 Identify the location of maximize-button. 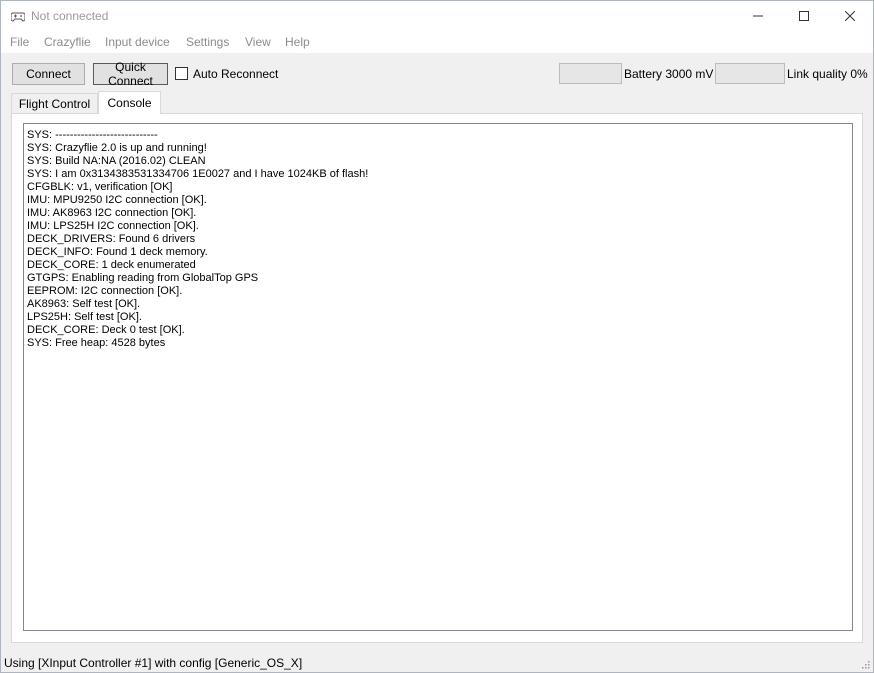
(804, 16).